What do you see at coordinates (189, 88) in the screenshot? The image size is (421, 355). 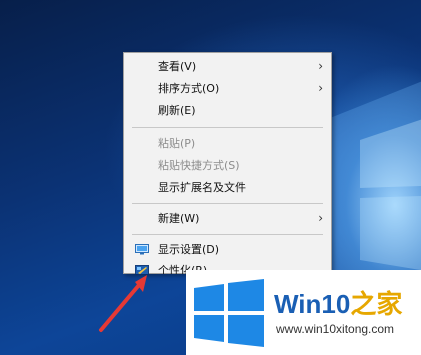 I see `menu-item-sort-by-label: 排序方式(O)` at bounding box center [189, 88].